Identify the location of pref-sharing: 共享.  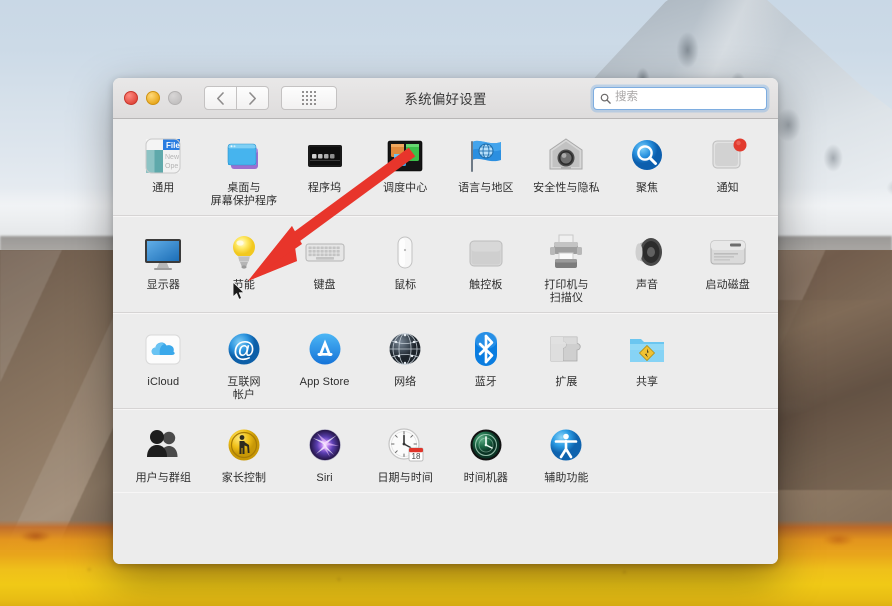
(647, 364).